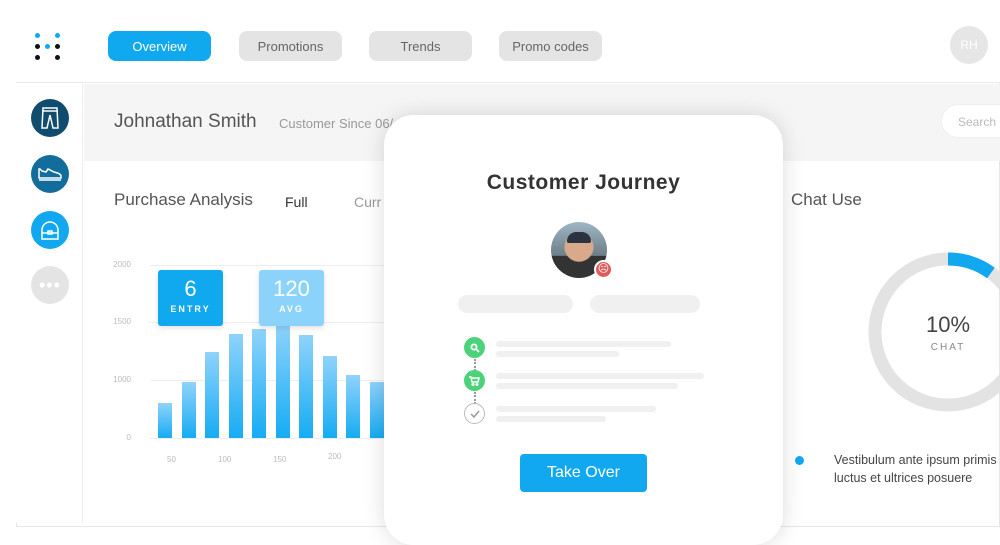 This screenshot has height=545, width=1000. I want to click on kpi-entry: 6 ENTRY, so click(190, 298).